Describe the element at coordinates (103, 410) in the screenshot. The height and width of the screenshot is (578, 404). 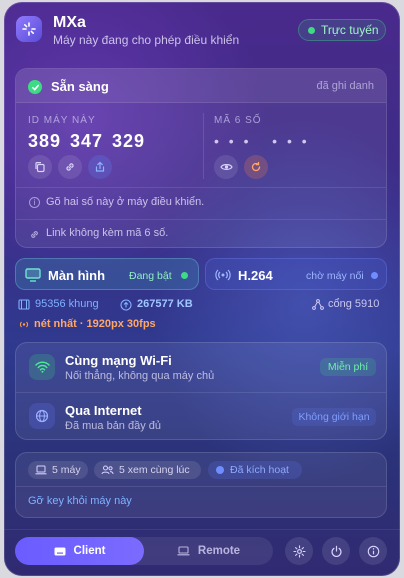
I see `internet-title: Qua Internet` at that location.